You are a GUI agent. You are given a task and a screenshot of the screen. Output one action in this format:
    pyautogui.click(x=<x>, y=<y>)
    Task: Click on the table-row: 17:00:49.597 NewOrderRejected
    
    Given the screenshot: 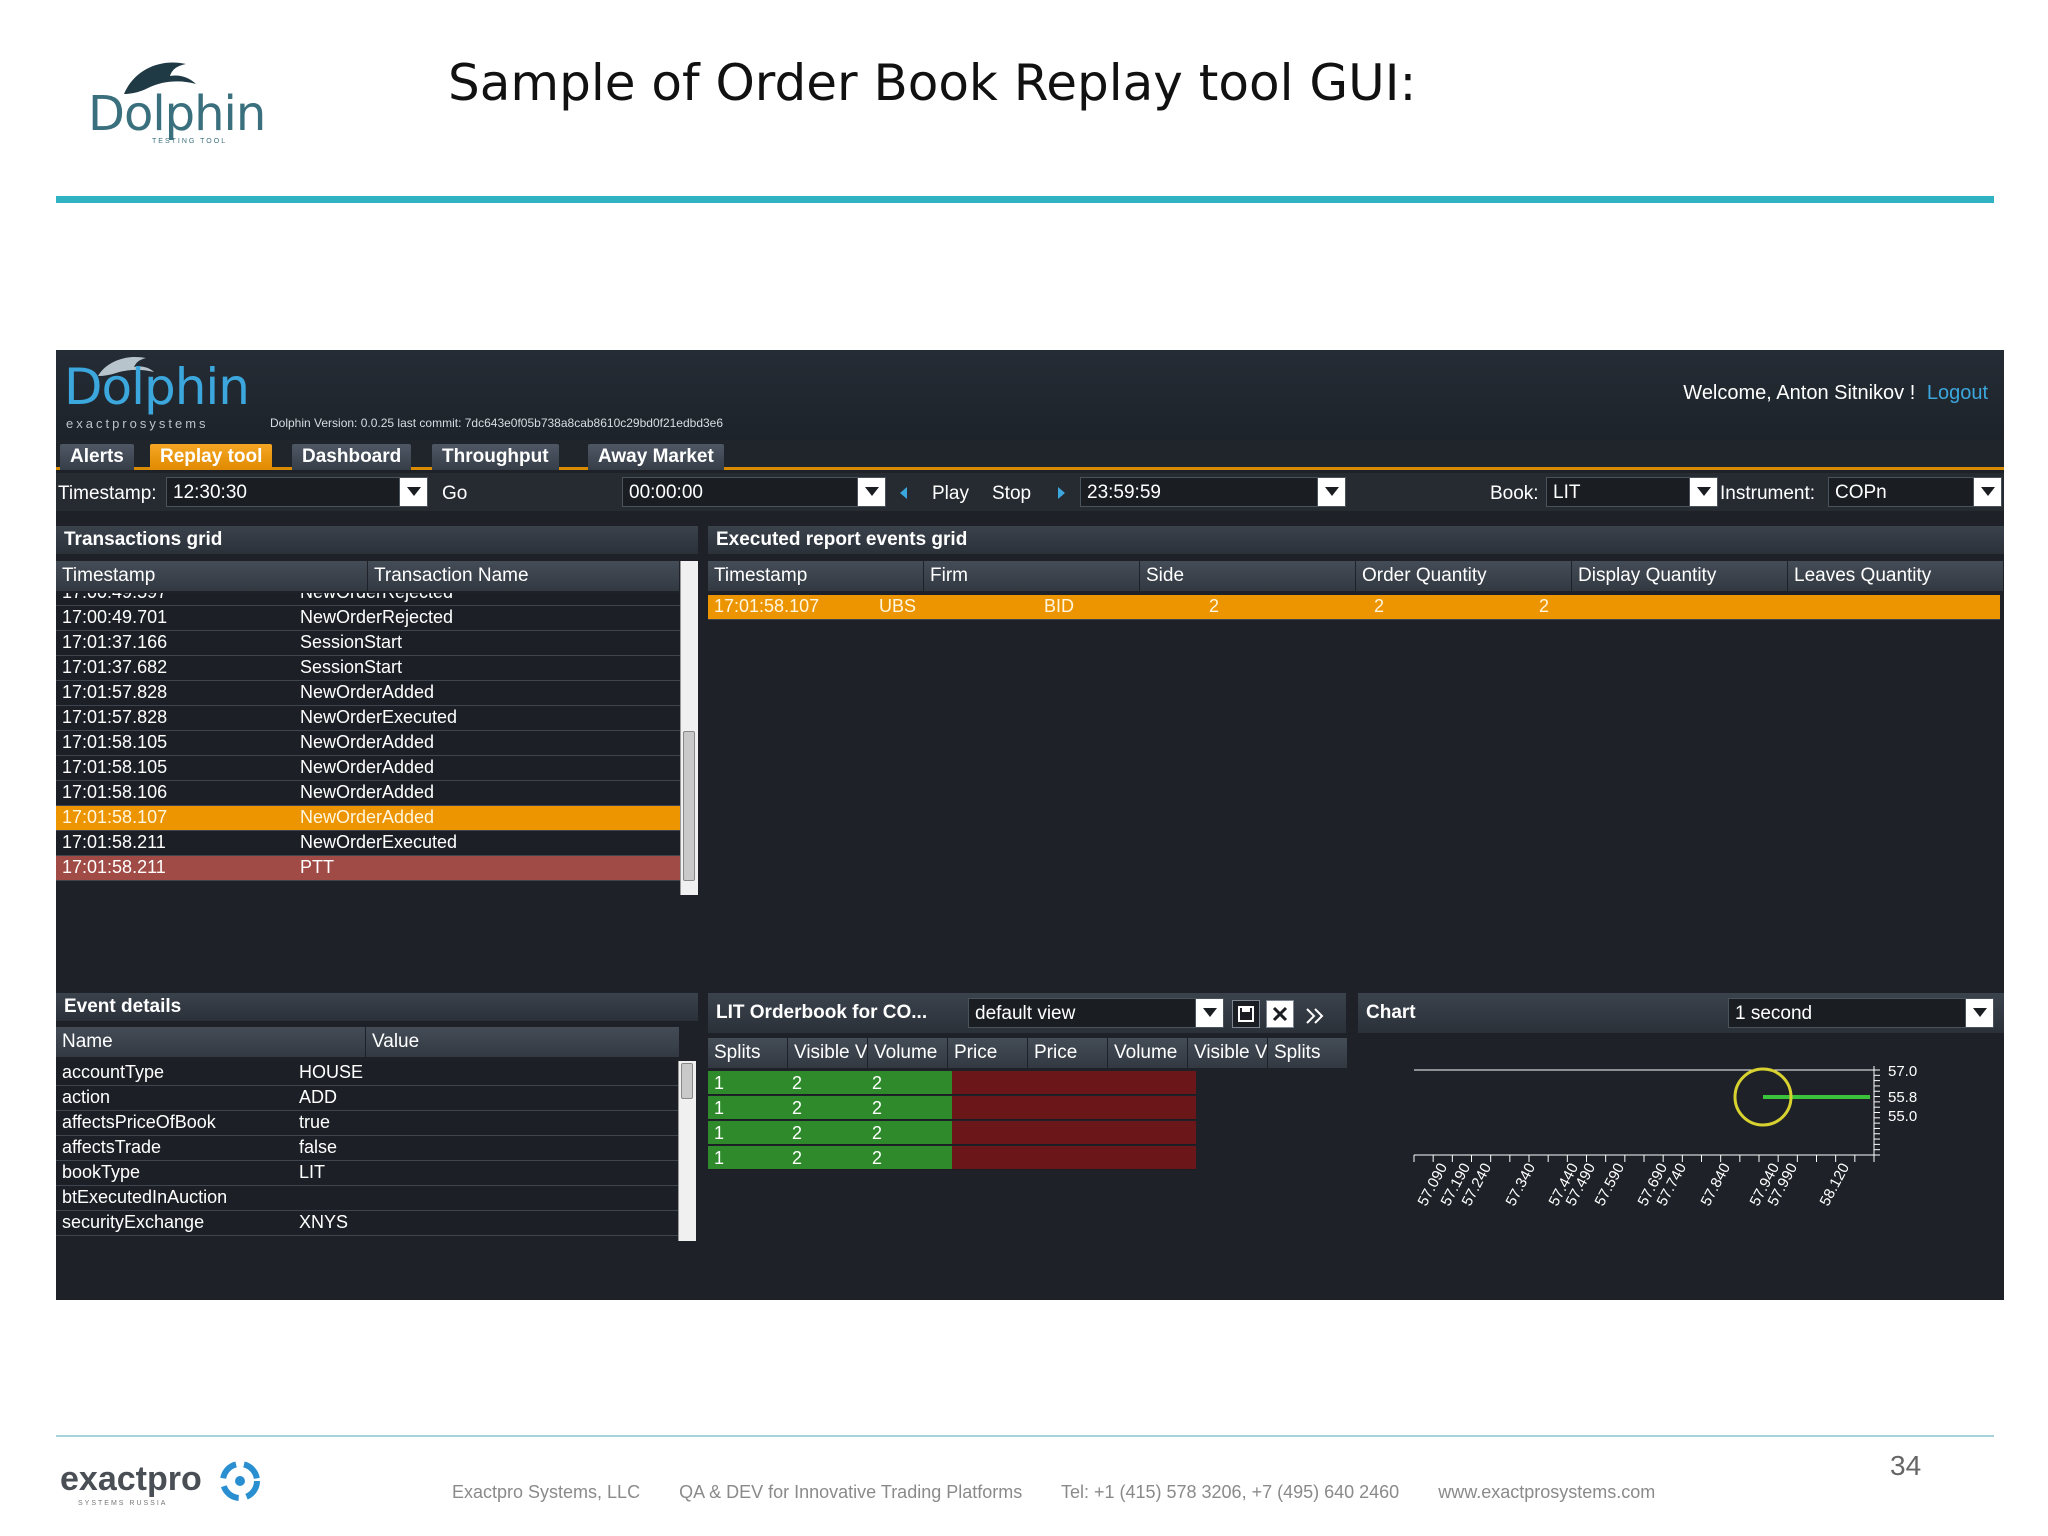 What is the action you would take?
    pyautogui.click(x=368, y=599)
    